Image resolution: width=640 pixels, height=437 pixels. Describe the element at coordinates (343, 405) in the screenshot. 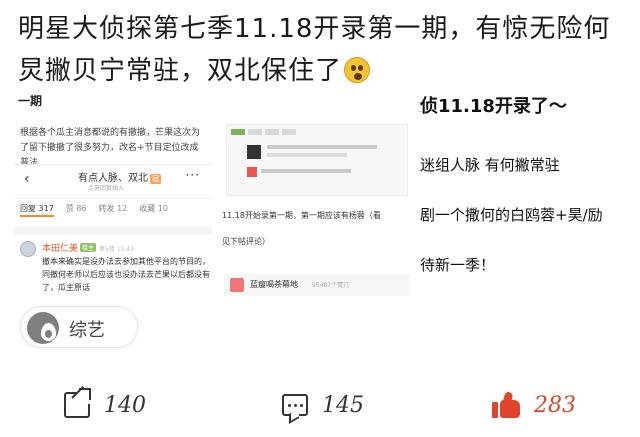

I see `comment-count: 145` at that location.